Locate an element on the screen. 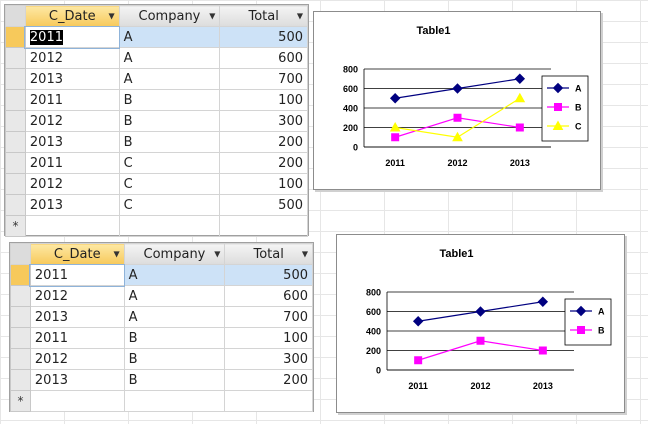  y-tick-label: 400 is located at coordinates (373, 332).